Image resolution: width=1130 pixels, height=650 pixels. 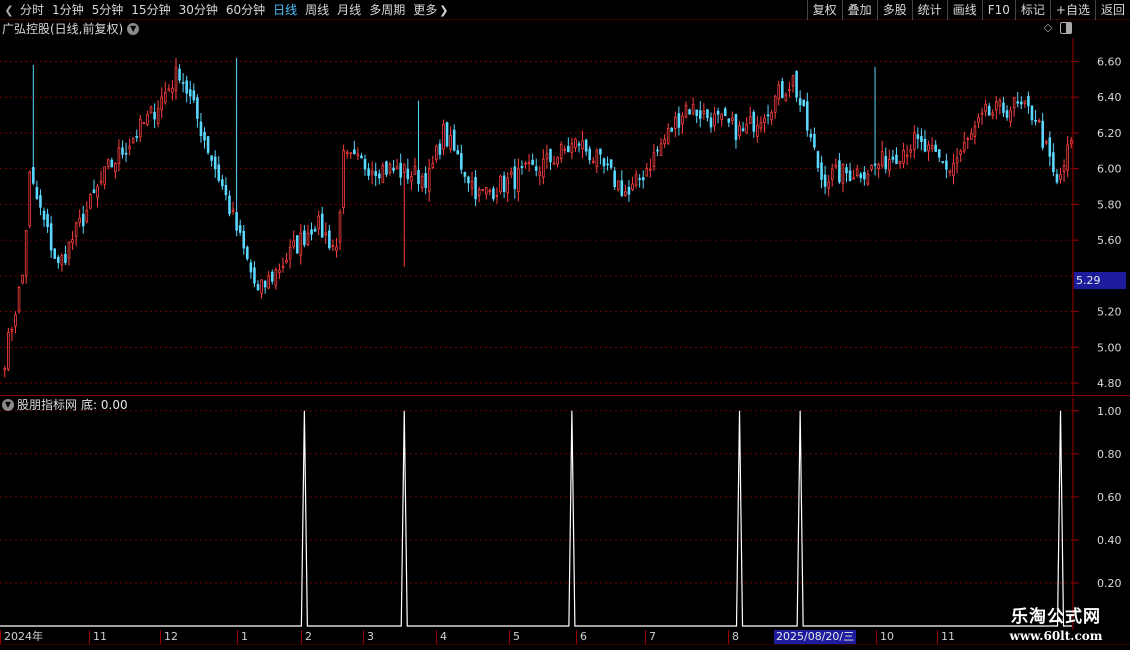 What do you see at coordinates (108, 10) in the screenshot?
I see `tab-5min: 5分钟` at bounding box center [108, 10].